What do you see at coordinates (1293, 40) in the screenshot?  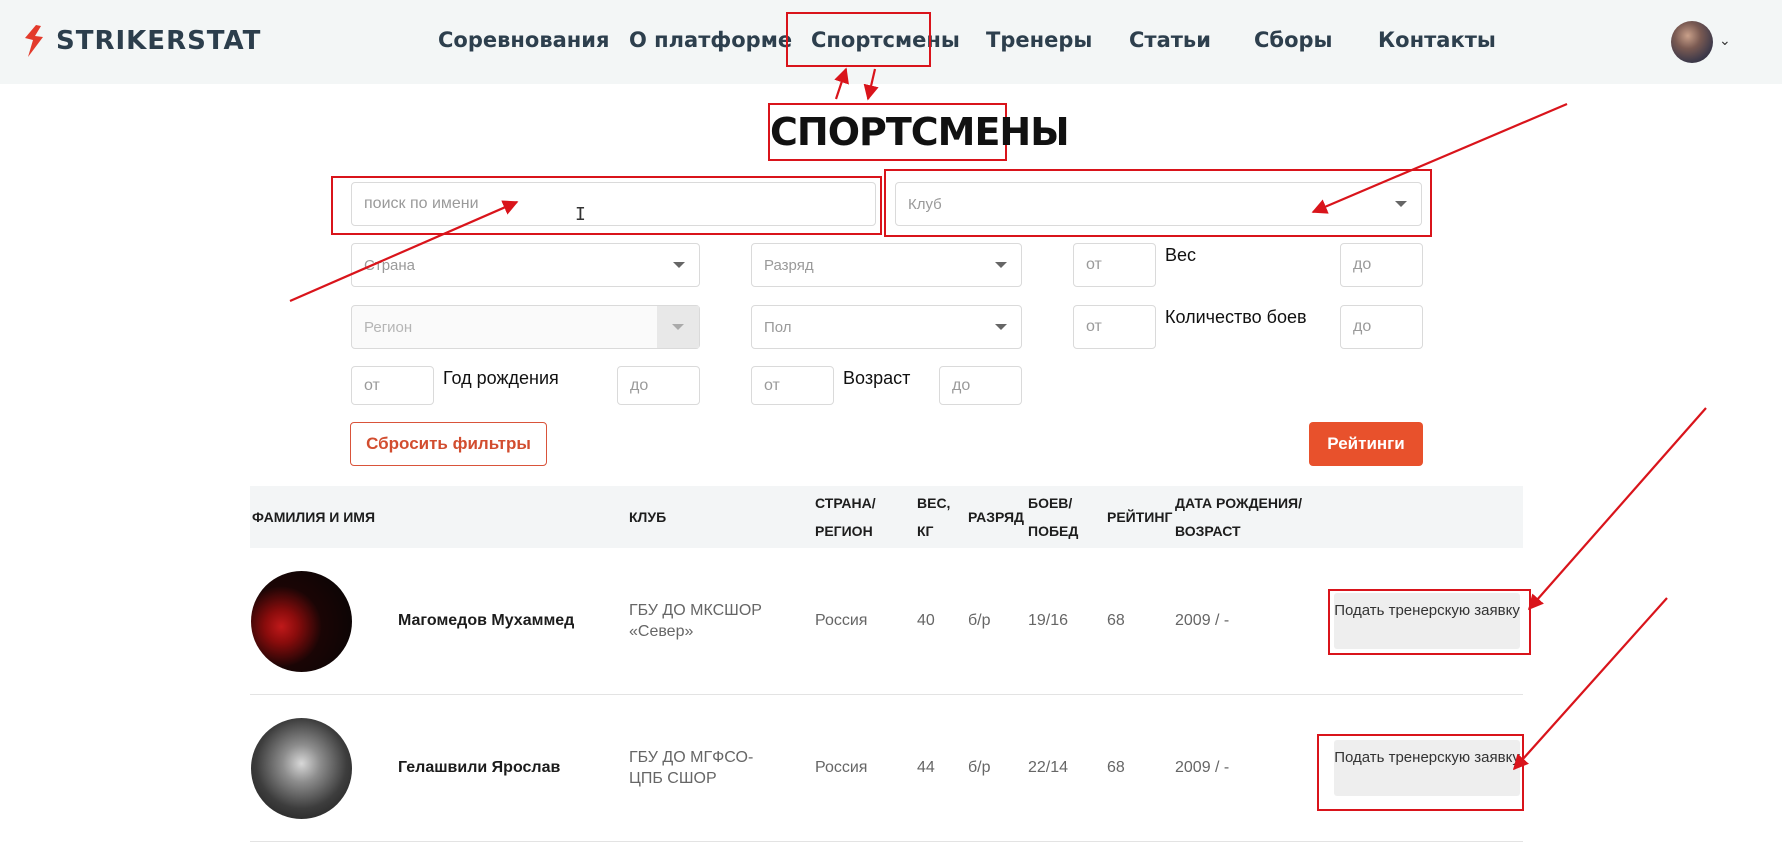 I see `nav-camps: Сборы` at bounding box center [1293, 40].